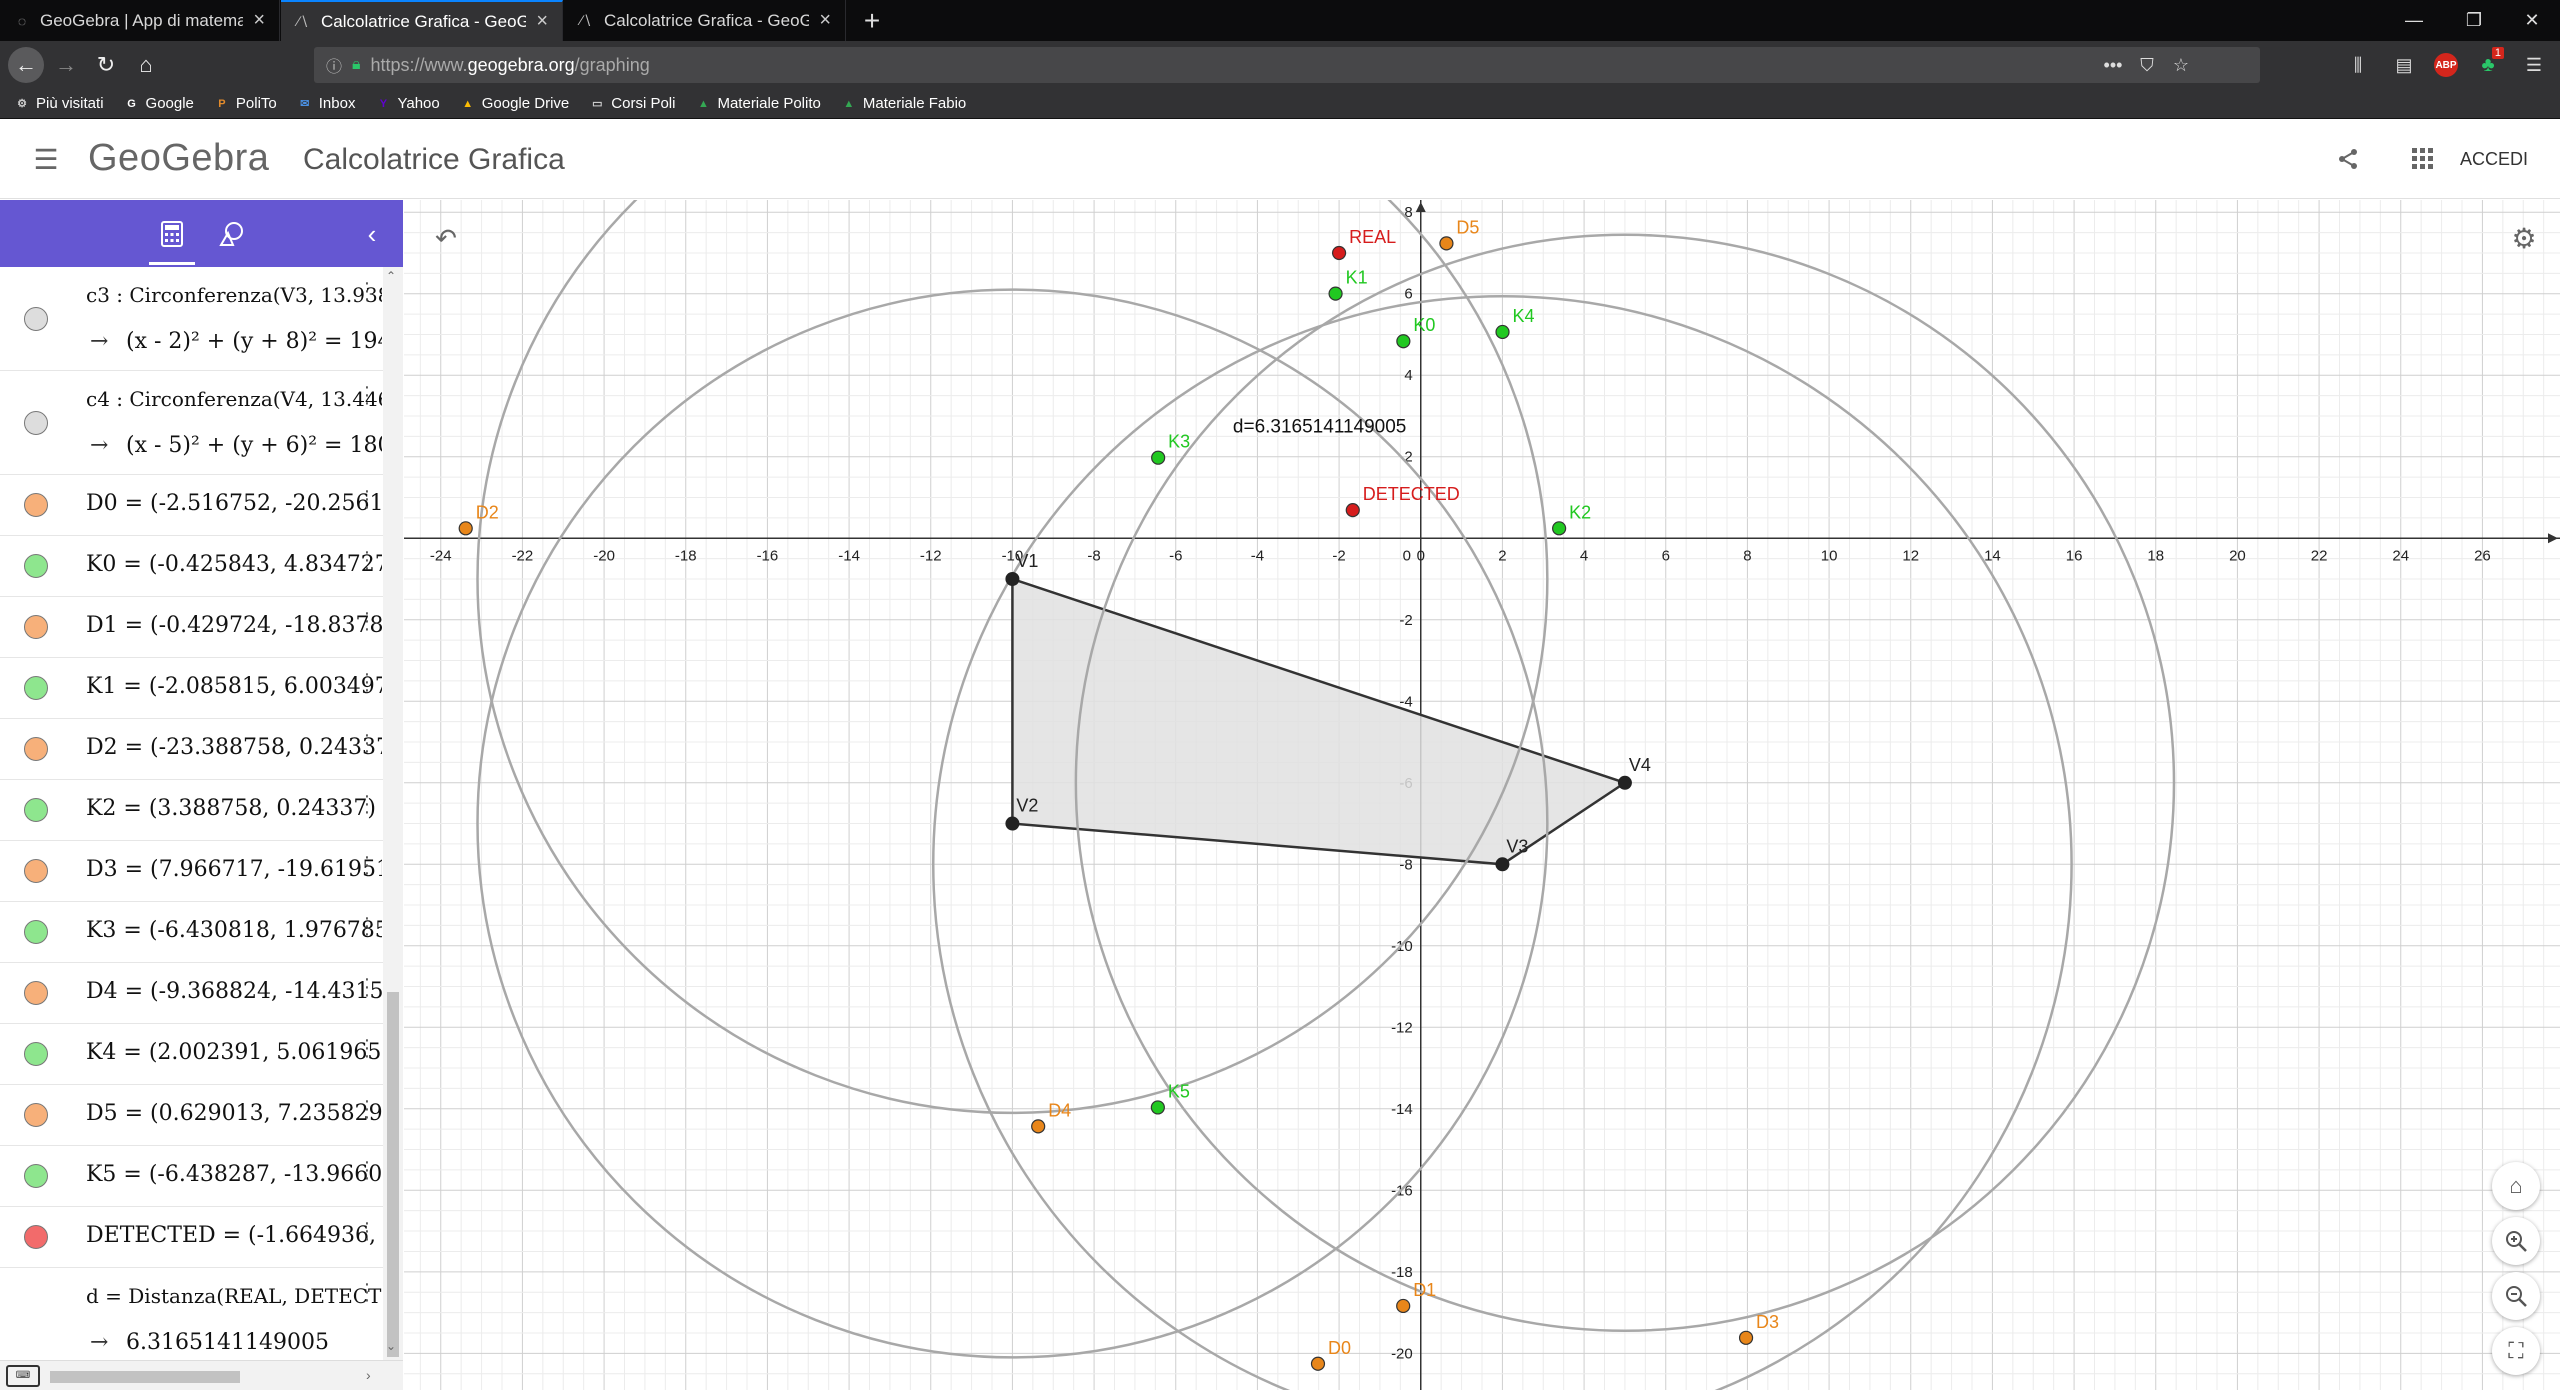  Describe the element at coordinates (26, 65) in the screenshot. I see `back-button: ←` at that location.